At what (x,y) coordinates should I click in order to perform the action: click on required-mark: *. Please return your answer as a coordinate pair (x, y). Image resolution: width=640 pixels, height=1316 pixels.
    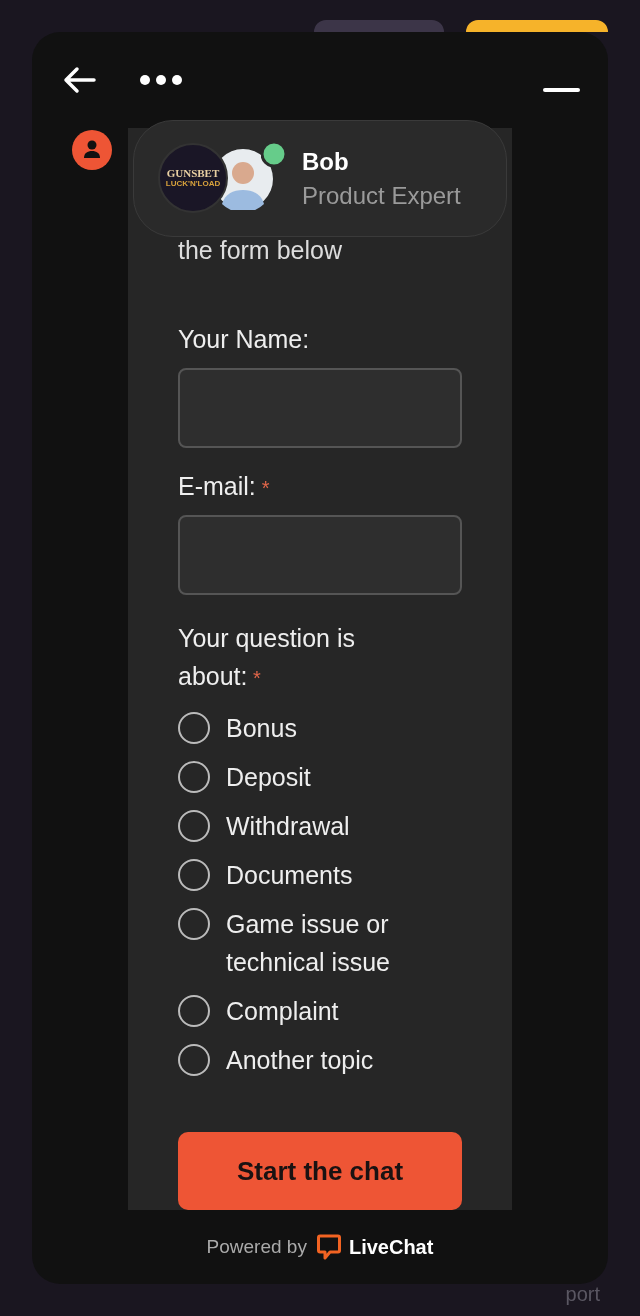
    Looking at the image, I should click on (265, 488).